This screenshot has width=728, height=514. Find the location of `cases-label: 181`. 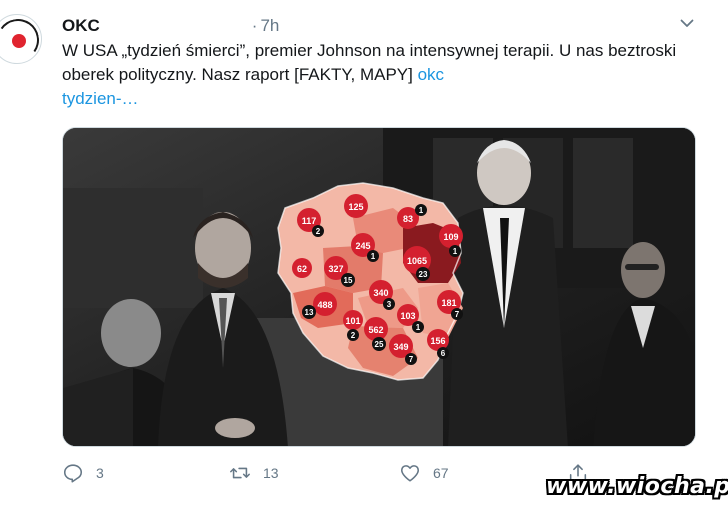

cases-label: 181 is located at coordinates (448, 303).